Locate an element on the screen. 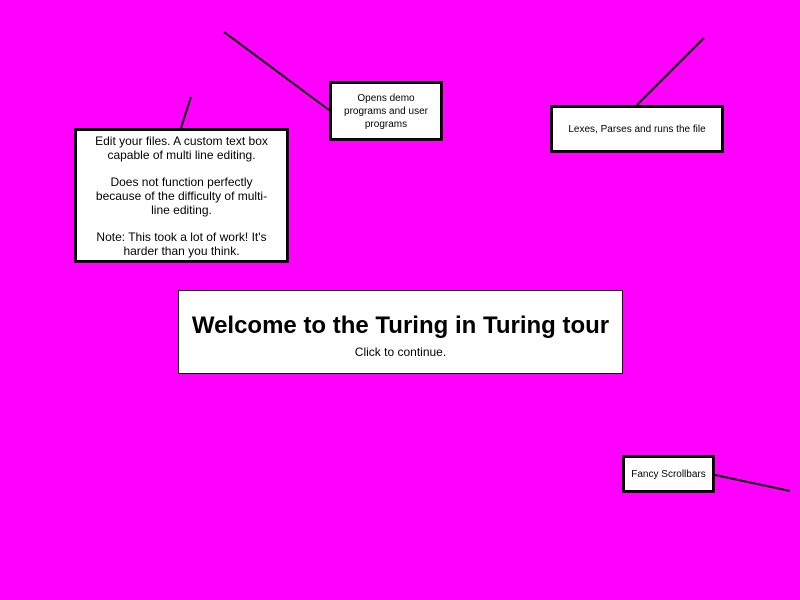 Image resolution: width=800 pixels, height=600 pixels. open-programs-pointer is located at coordinates (276, 71).